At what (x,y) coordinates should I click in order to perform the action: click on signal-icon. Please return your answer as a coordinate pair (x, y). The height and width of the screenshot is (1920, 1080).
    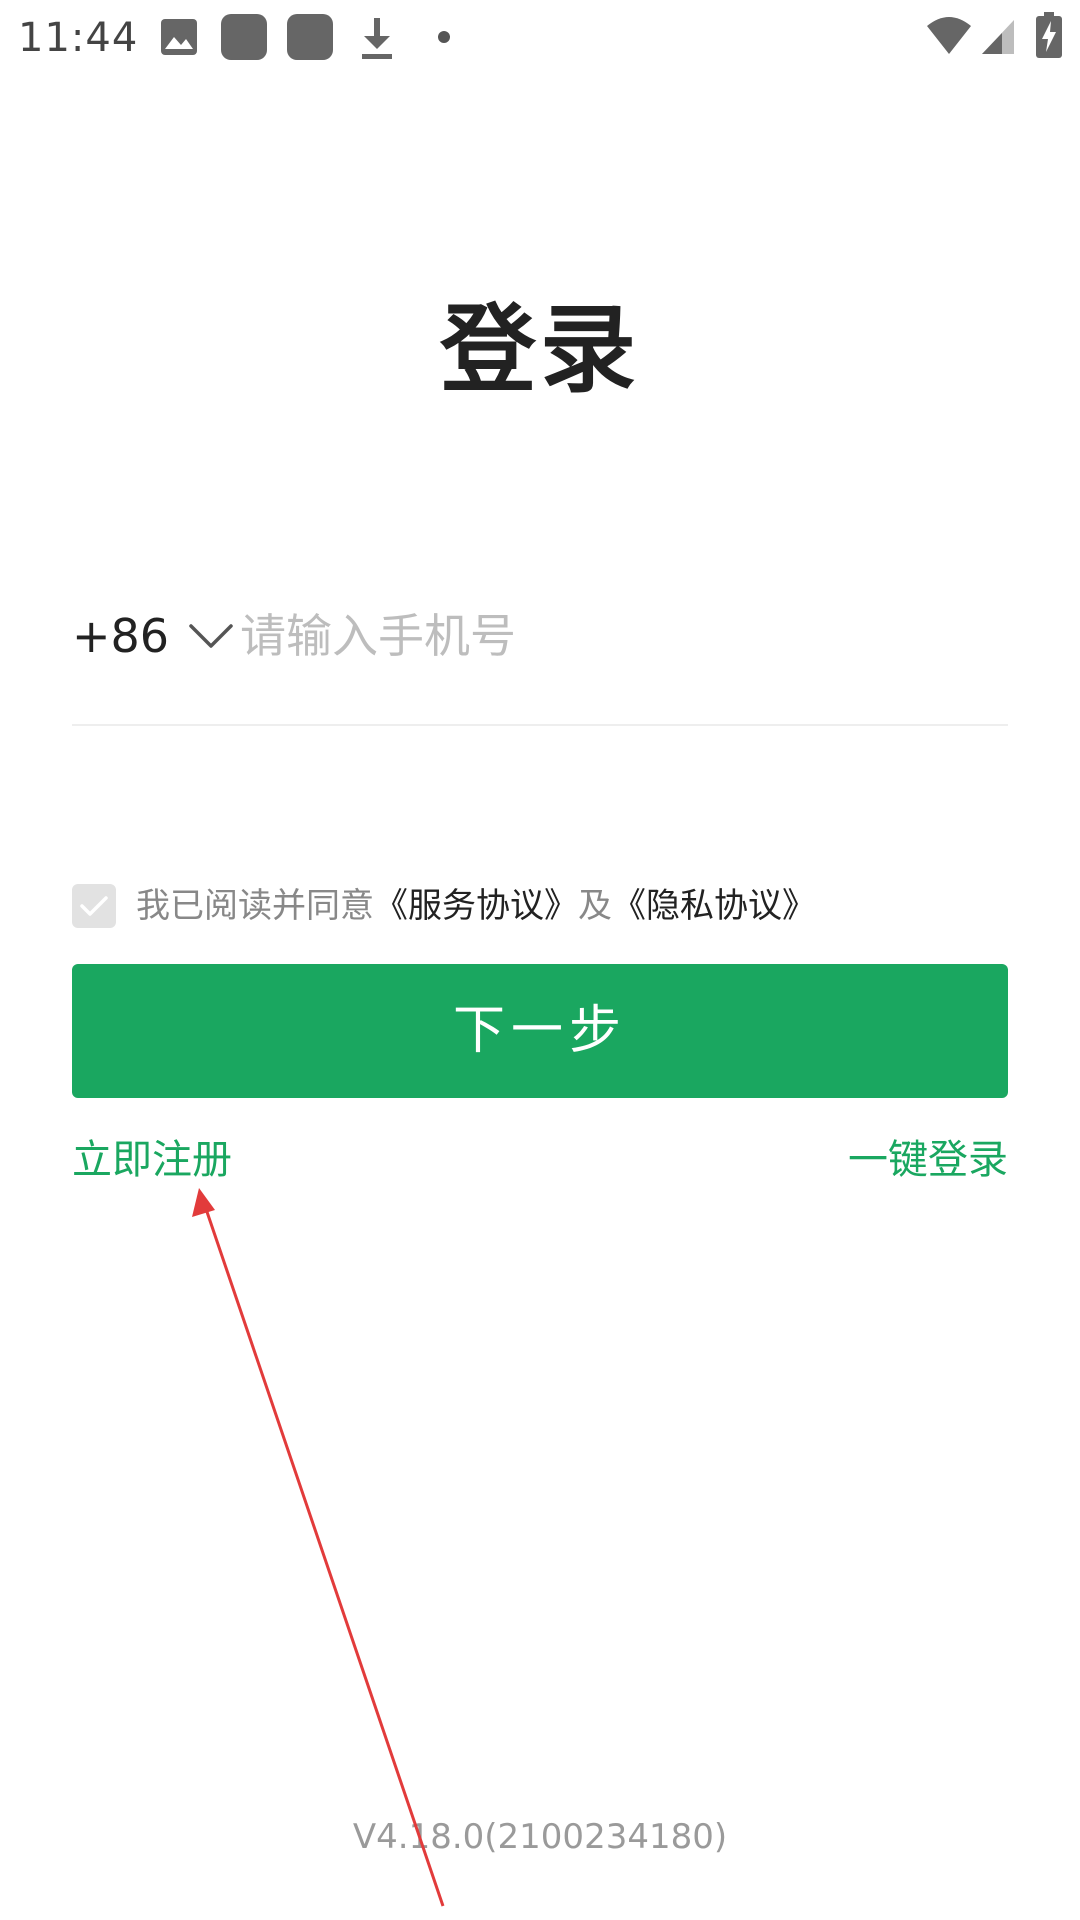
    Looking at the image, I should click on (998, 37).